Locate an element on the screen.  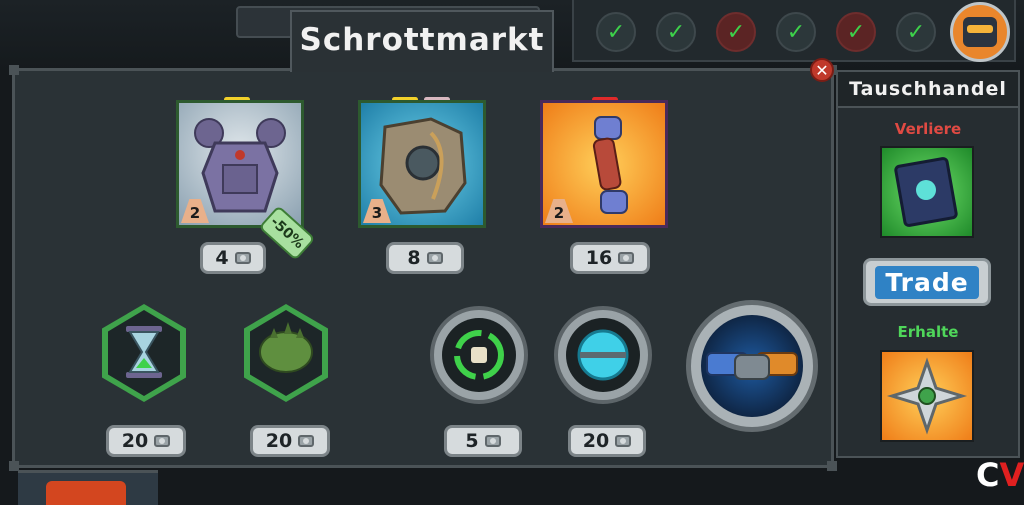
get-item-card is located at coordinates (927, 396).